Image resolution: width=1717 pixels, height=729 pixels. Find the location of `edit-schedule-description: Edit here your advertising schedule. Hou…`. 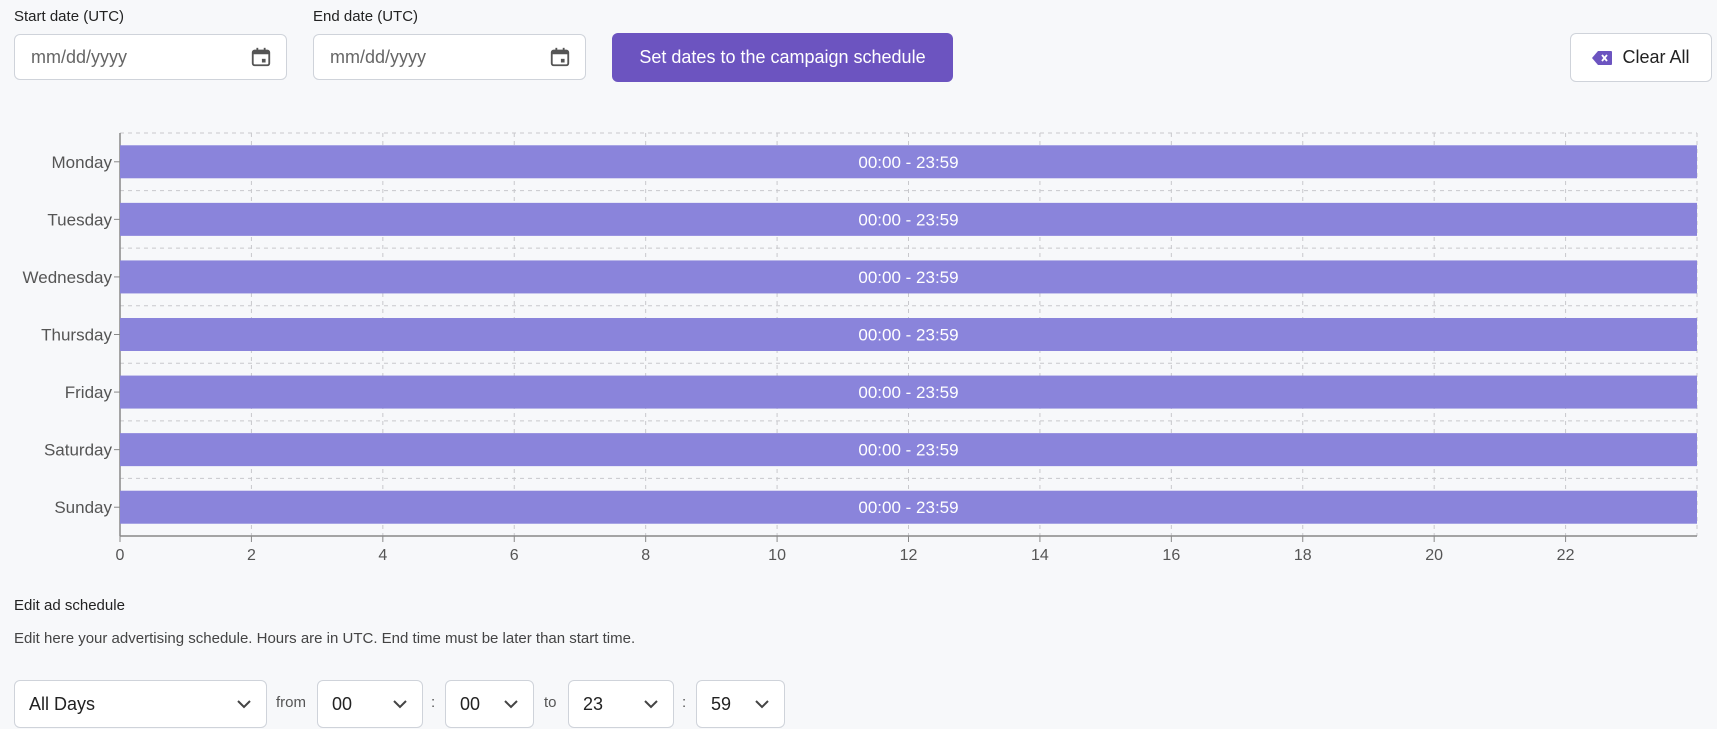

edit-schedule-description: Edit here your advertising schedule. Hou… is located at coordinates (325, 638).